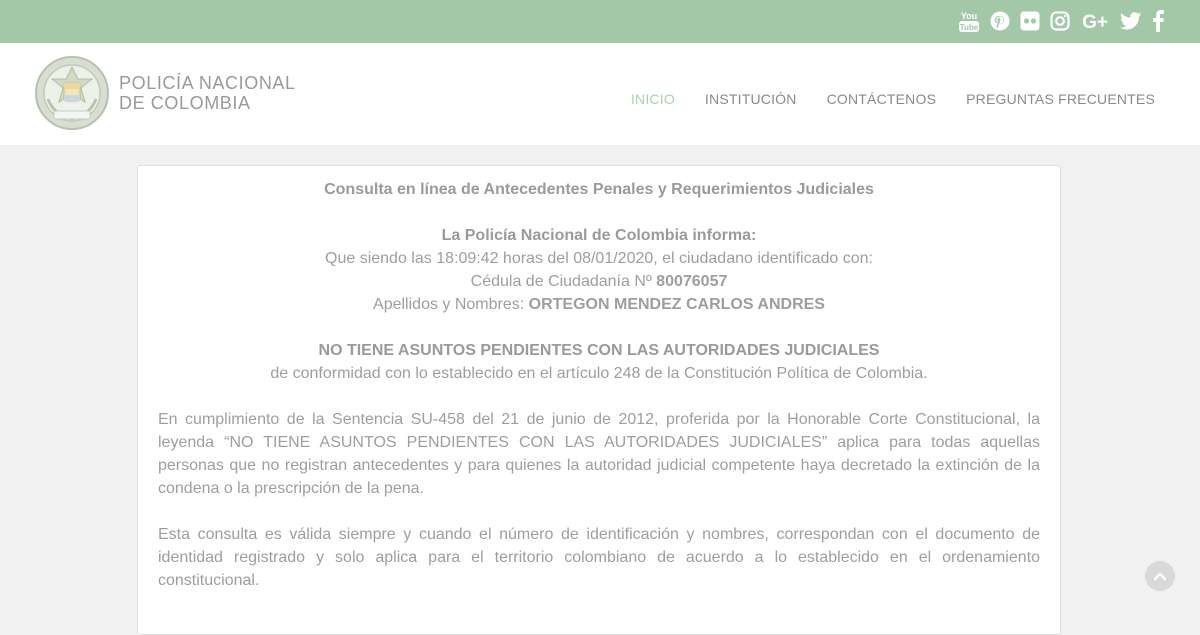 The width and height of the screenshot is (1200, 635). I want to click on twitter-icon, so click(1131, 21).